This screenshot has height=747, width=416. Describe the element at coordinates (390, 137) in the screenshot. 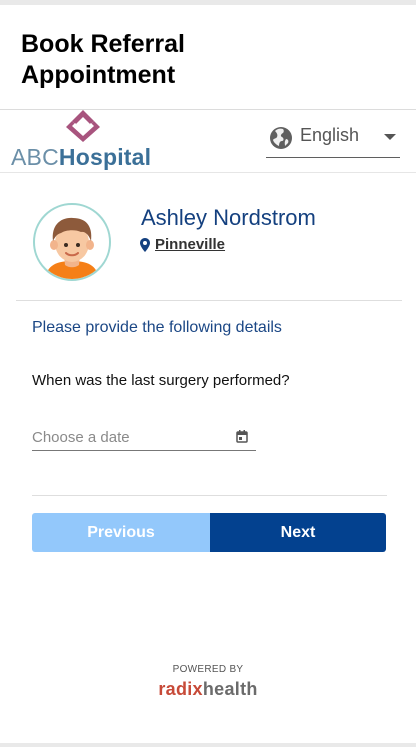

I see `chevron-down-icon` at that location.